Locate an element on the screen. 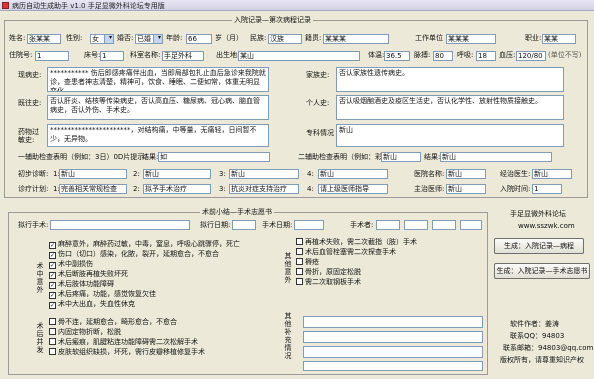 The height and width of the screenshot is (379, 594). risk-checkbox-6: ✓ 术中大出血，失血性休克 is located at coordinates (92, 304).